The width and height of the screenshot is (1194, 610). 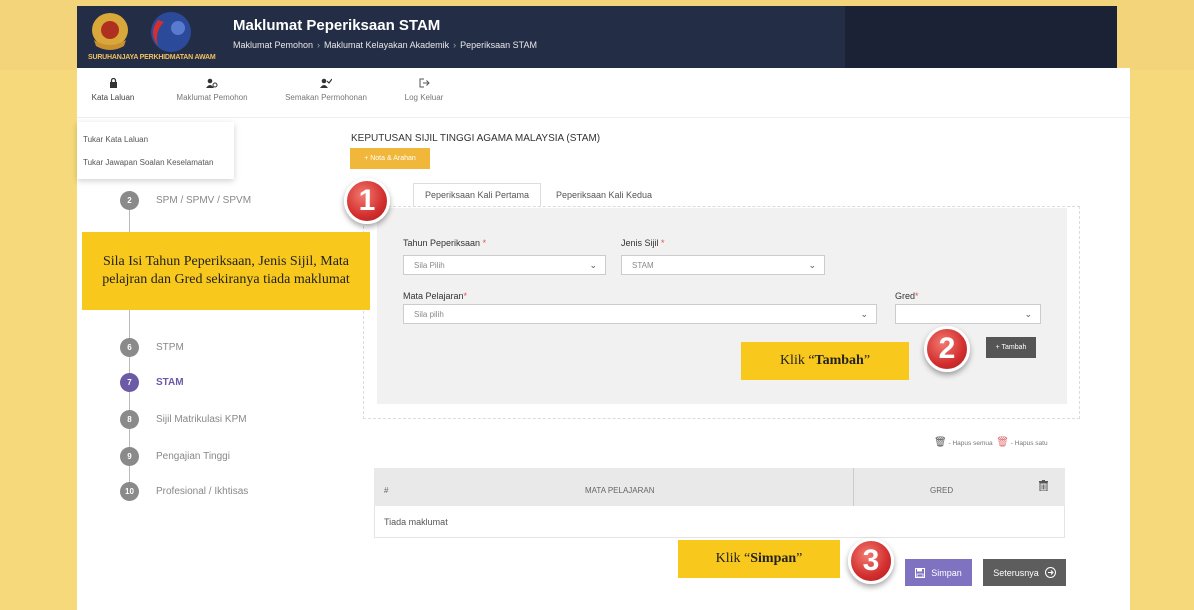 What do you see at coordinates (424, 83) in the screenshot?
I see `sign-out-icon` at bounding box center [424, 83].